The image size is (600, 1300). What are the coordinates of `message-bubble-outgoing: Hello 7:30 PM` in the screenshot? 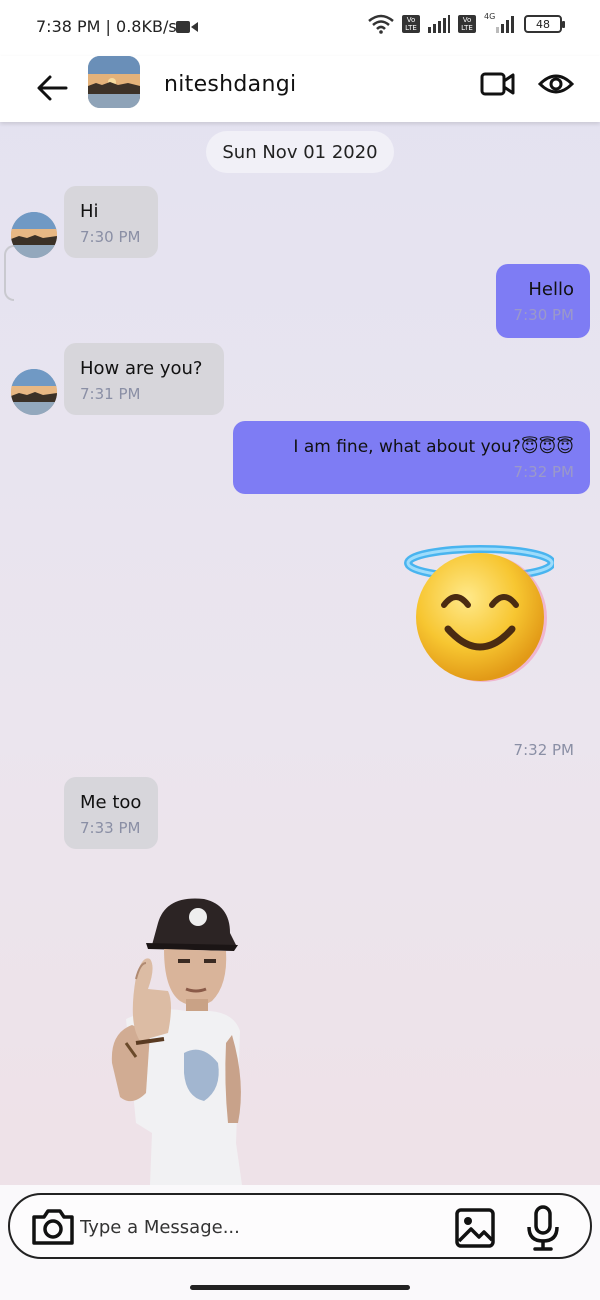 It's located at (543, 301).